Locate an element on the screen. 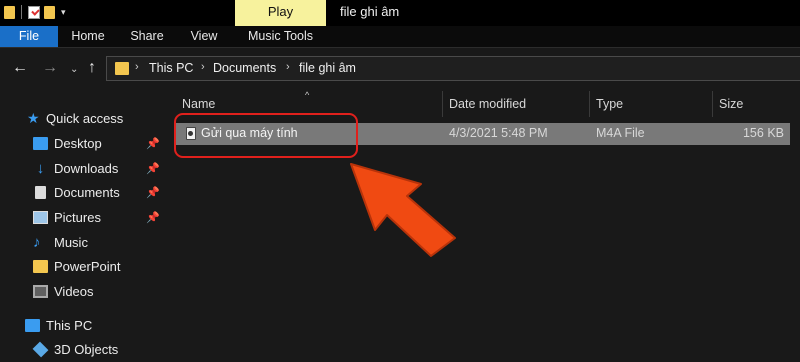 The width and height of the screenshot is (800, 362). sidebar-item-3d-objects: 3D Objects is located at coordinates (85, 350).